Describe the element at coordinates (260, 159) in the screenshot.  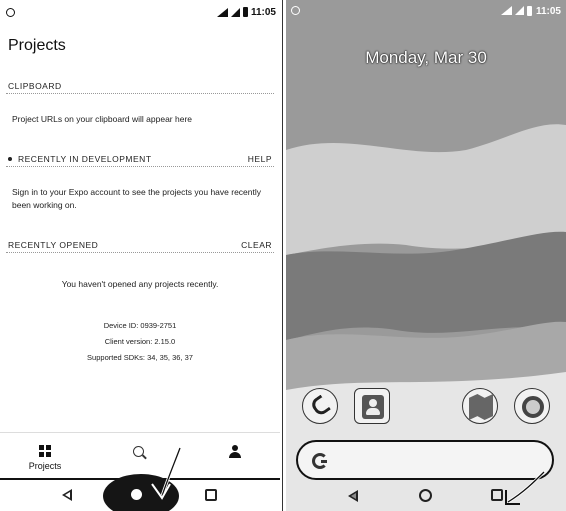
I see `help-button: HELP` at that location.